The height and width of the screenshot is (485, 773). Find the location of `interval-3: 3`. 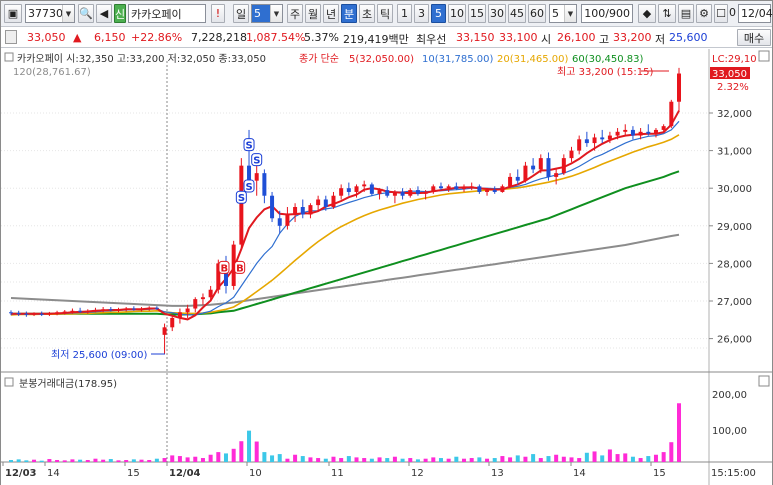

interval-3: 3 is located at coordinates (421, 13).